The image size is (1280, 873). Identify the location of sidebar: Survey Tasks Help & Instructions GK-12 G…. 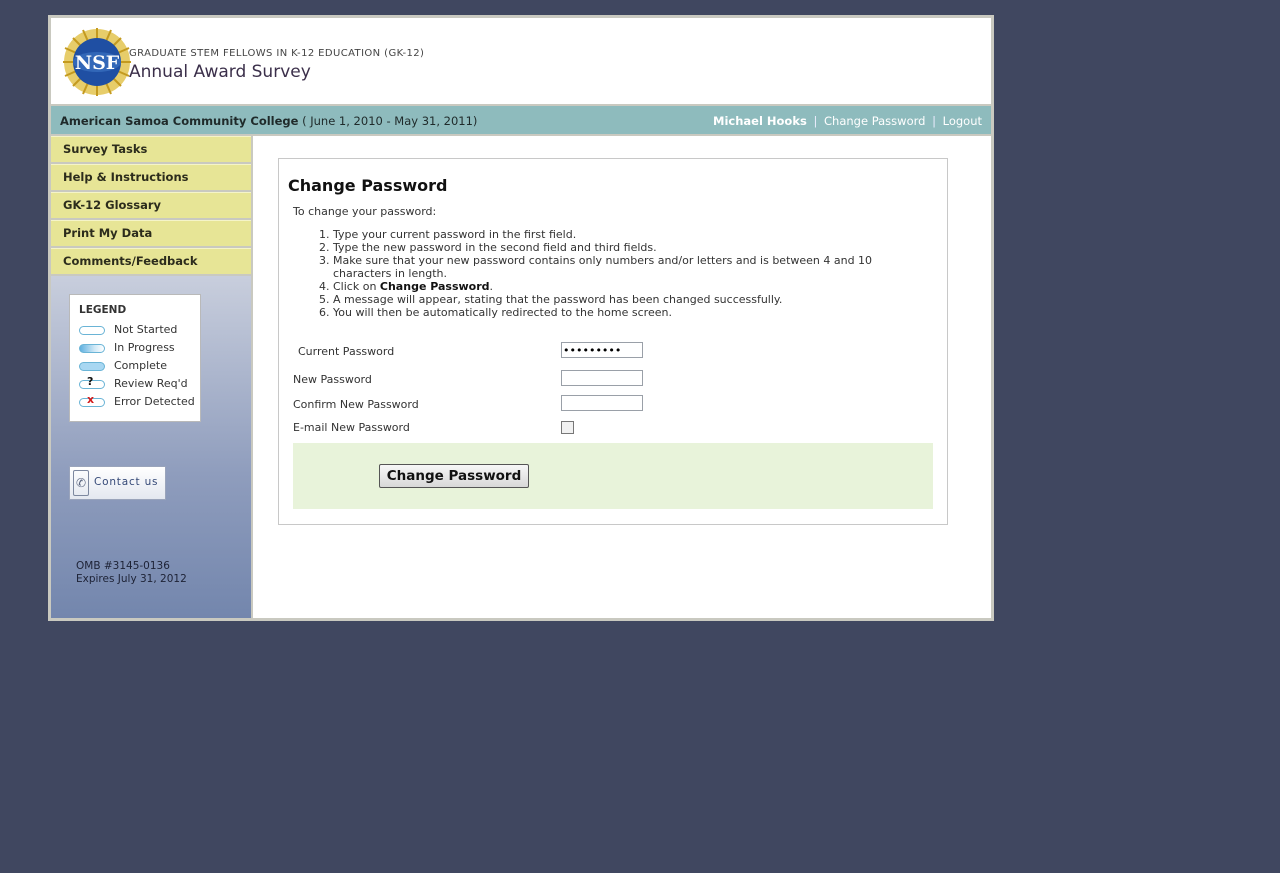
(152, 377).